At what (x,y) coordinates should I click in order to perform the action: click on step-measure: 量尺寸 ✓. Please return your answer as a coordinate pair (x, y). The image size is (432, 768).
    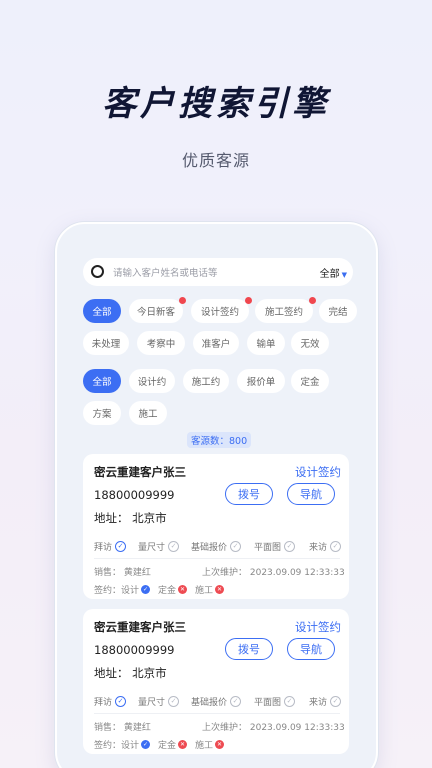
    Looking at the image, I should click on (159, 546).